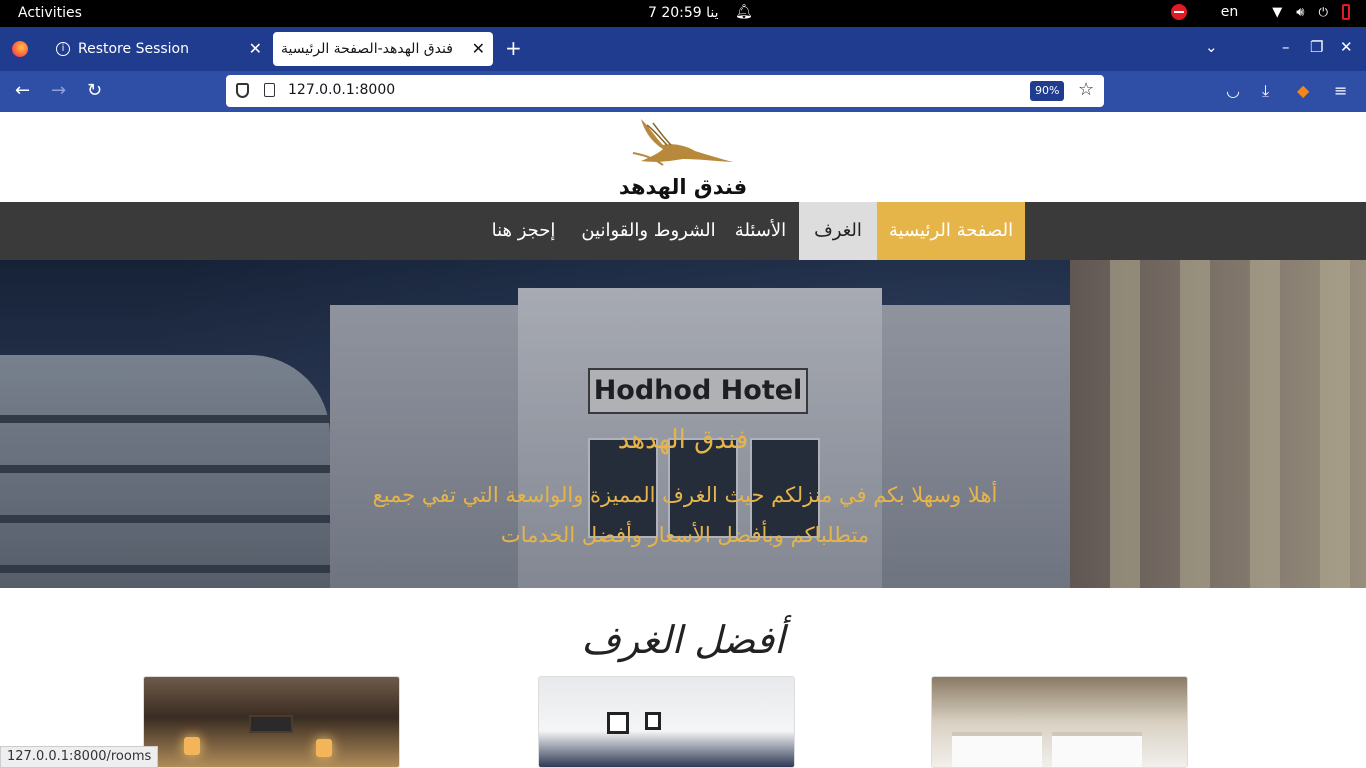 The height and width of the screenshot is (768, 1366). Describe the element at coordinates (744, 12) in the screenshot. I see `notification-bell-icon: 🔔︎` at that location.